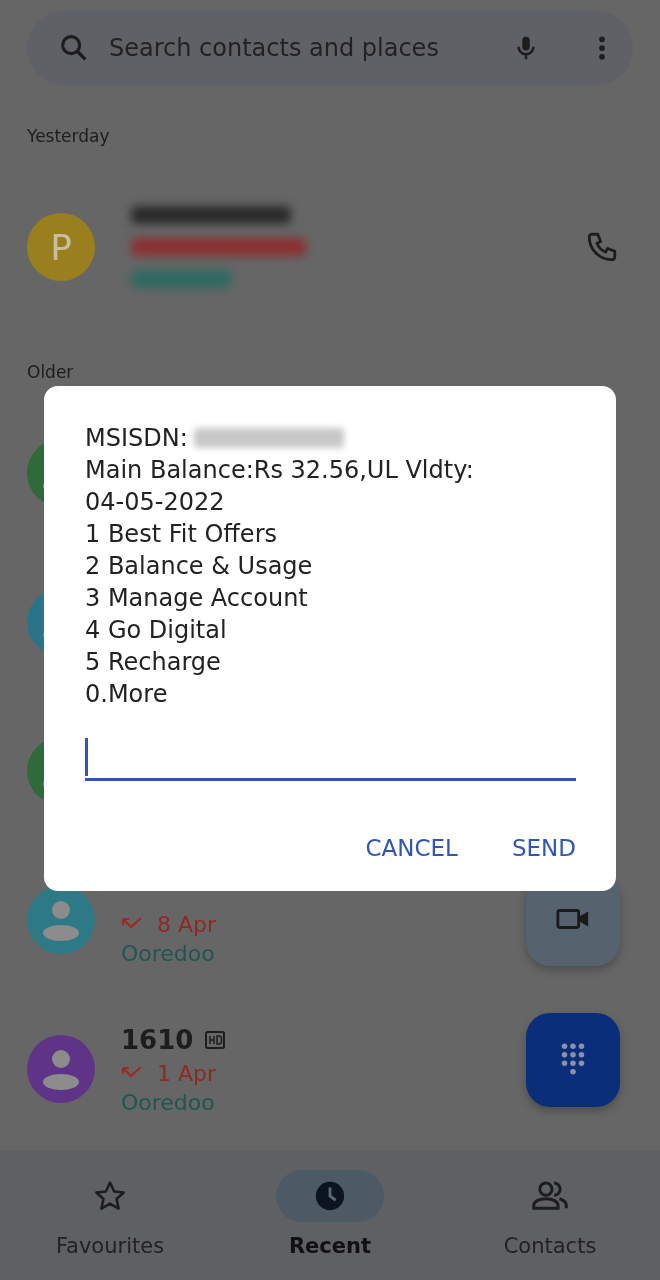  Describe the element at coordinates (110, 1196) in the screenshot. I see `star-icon` at that location.